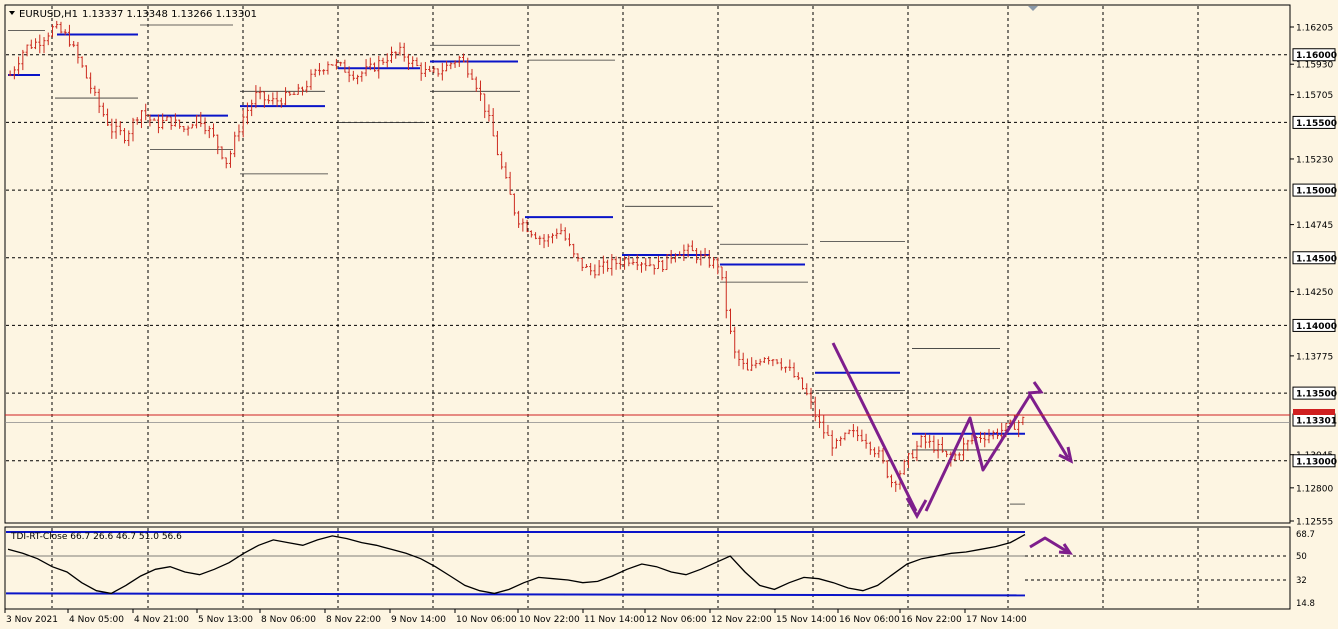  What do you see at coordinates (1316, 395) in the screenshot?
I see `price-level-label: 1.13500` at bounding box center [1316, 395].